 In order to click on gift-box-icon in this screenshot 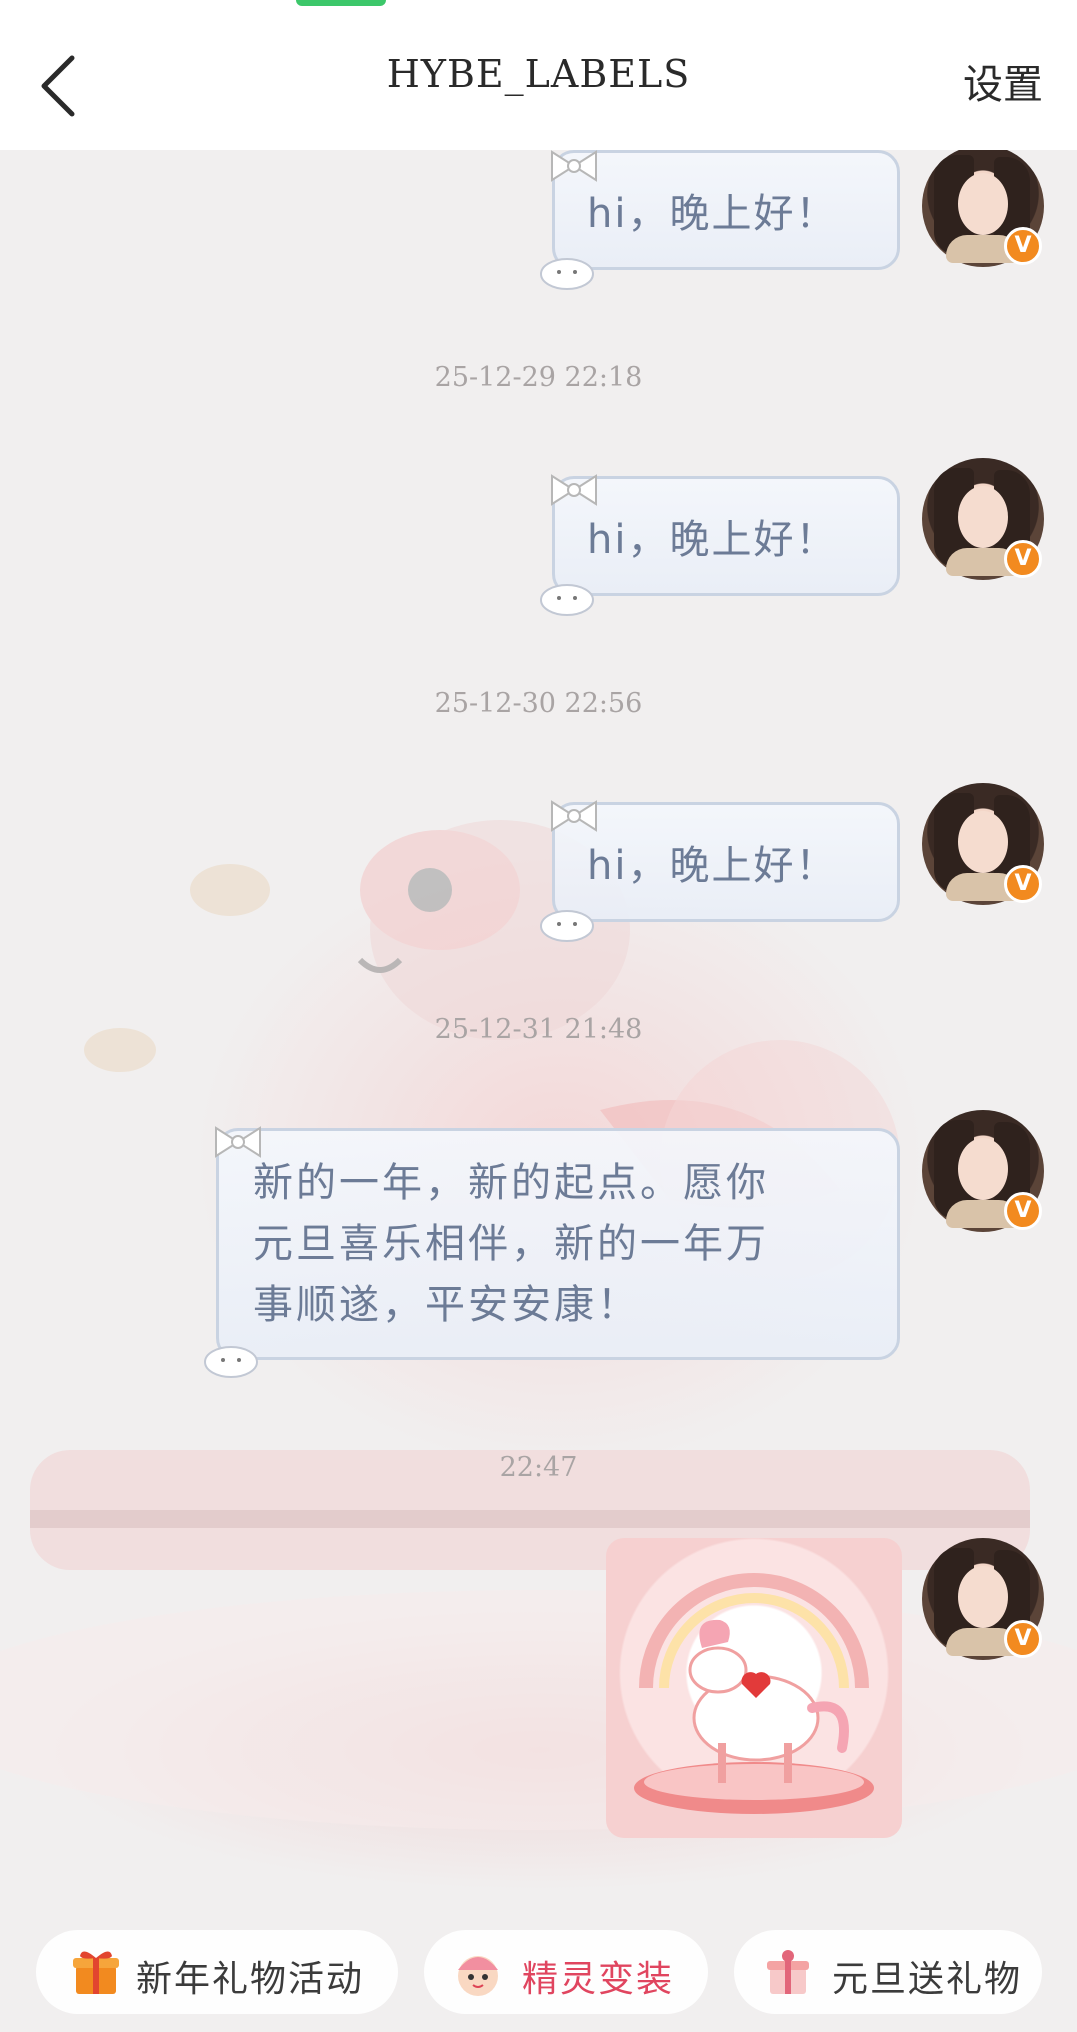, I will do `click(788, 1972)`.